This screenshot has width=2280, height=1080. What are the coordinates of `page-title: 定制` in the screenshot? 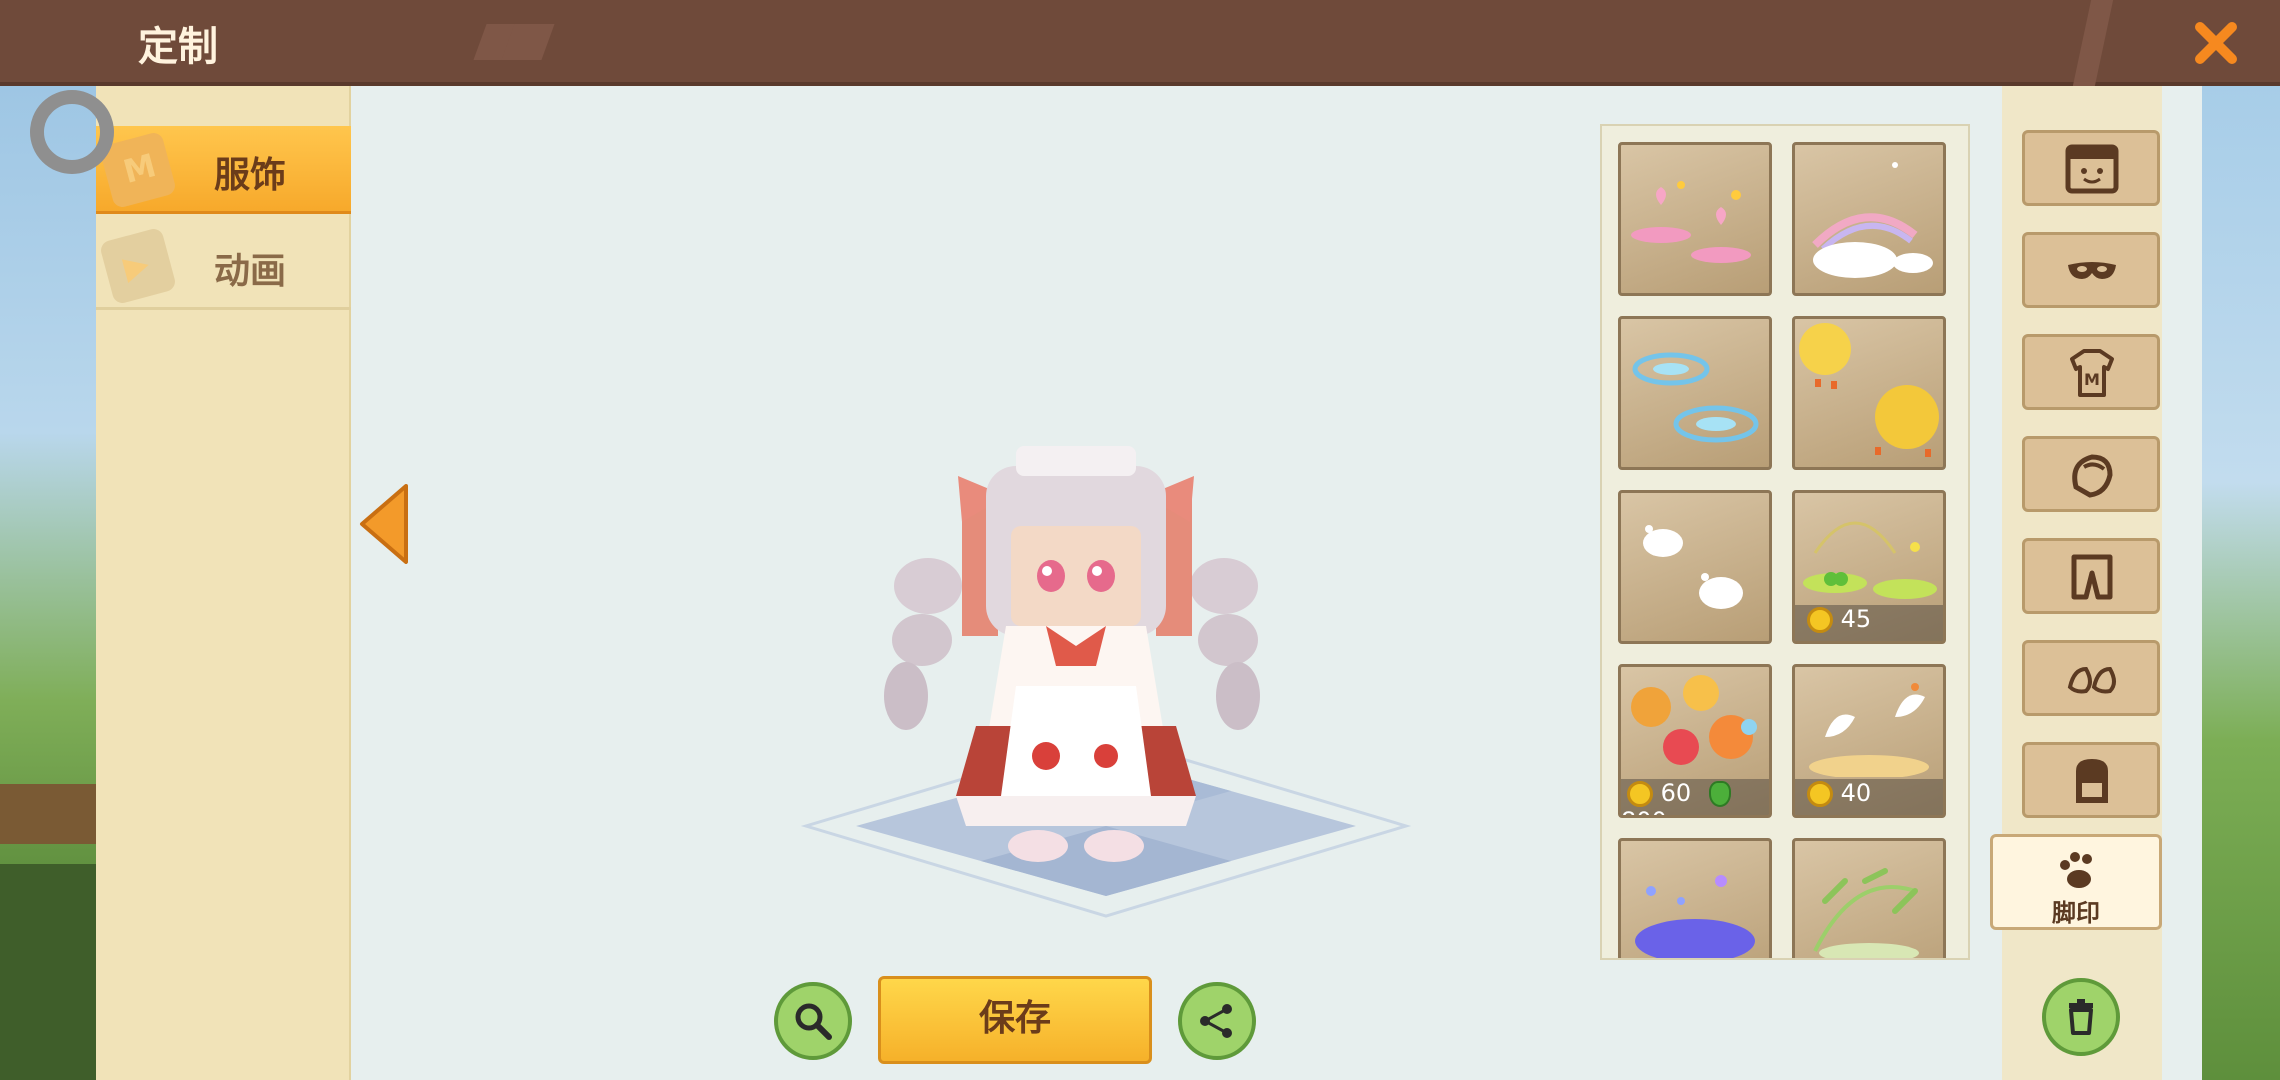 It's located at (178, 47).